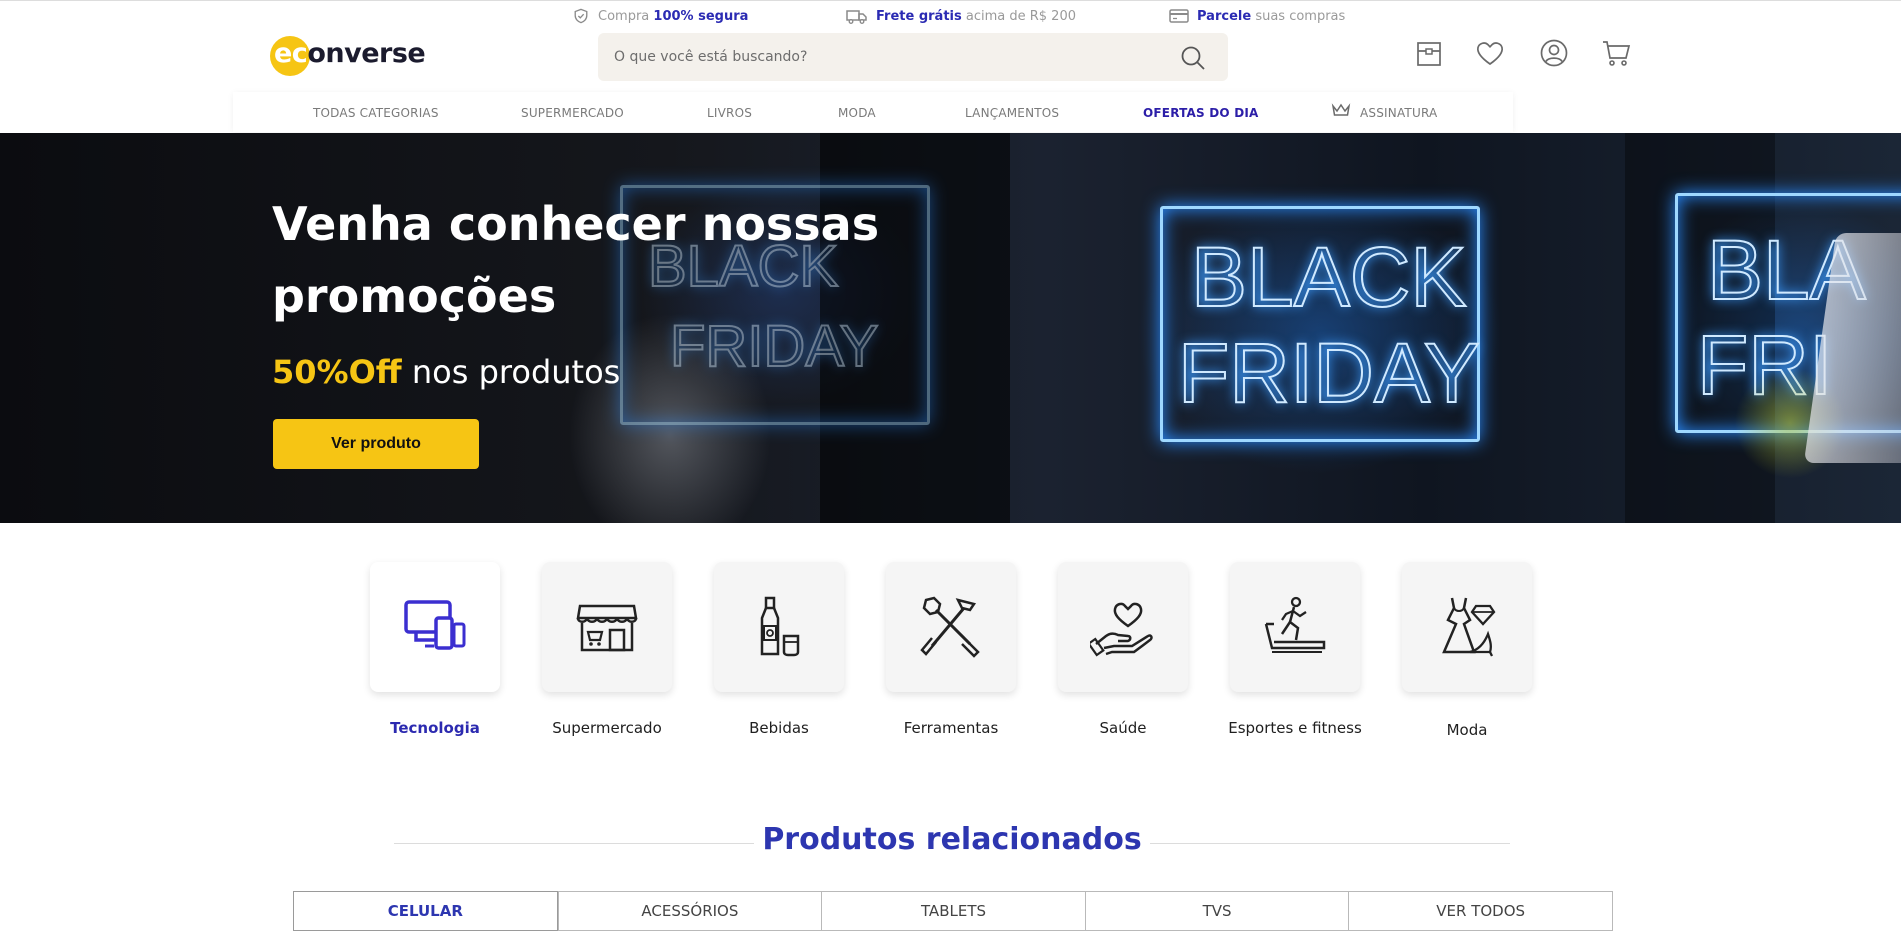 The image size is (1901, 944). I want to click on store-icon, so click(1429, 53).